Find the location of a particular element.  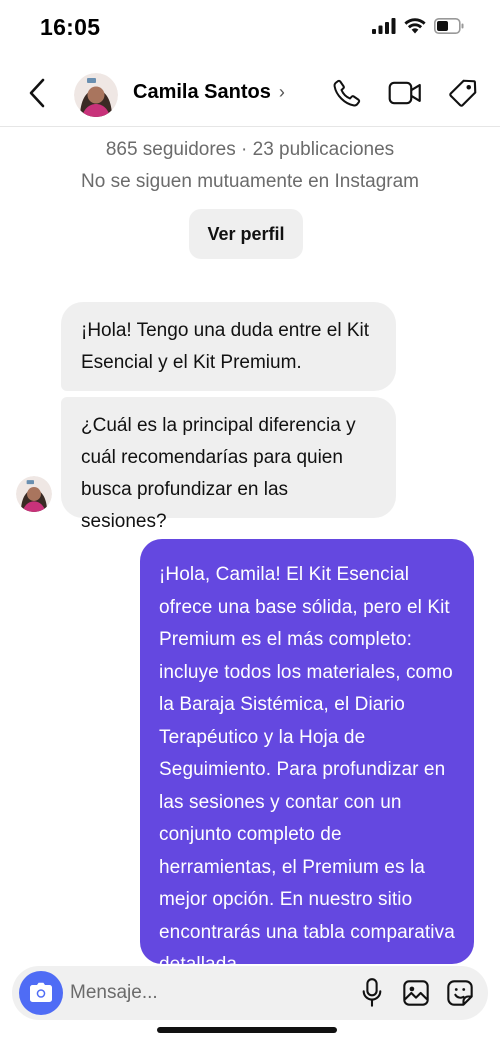

message-input is located at coordinates (200, 993).